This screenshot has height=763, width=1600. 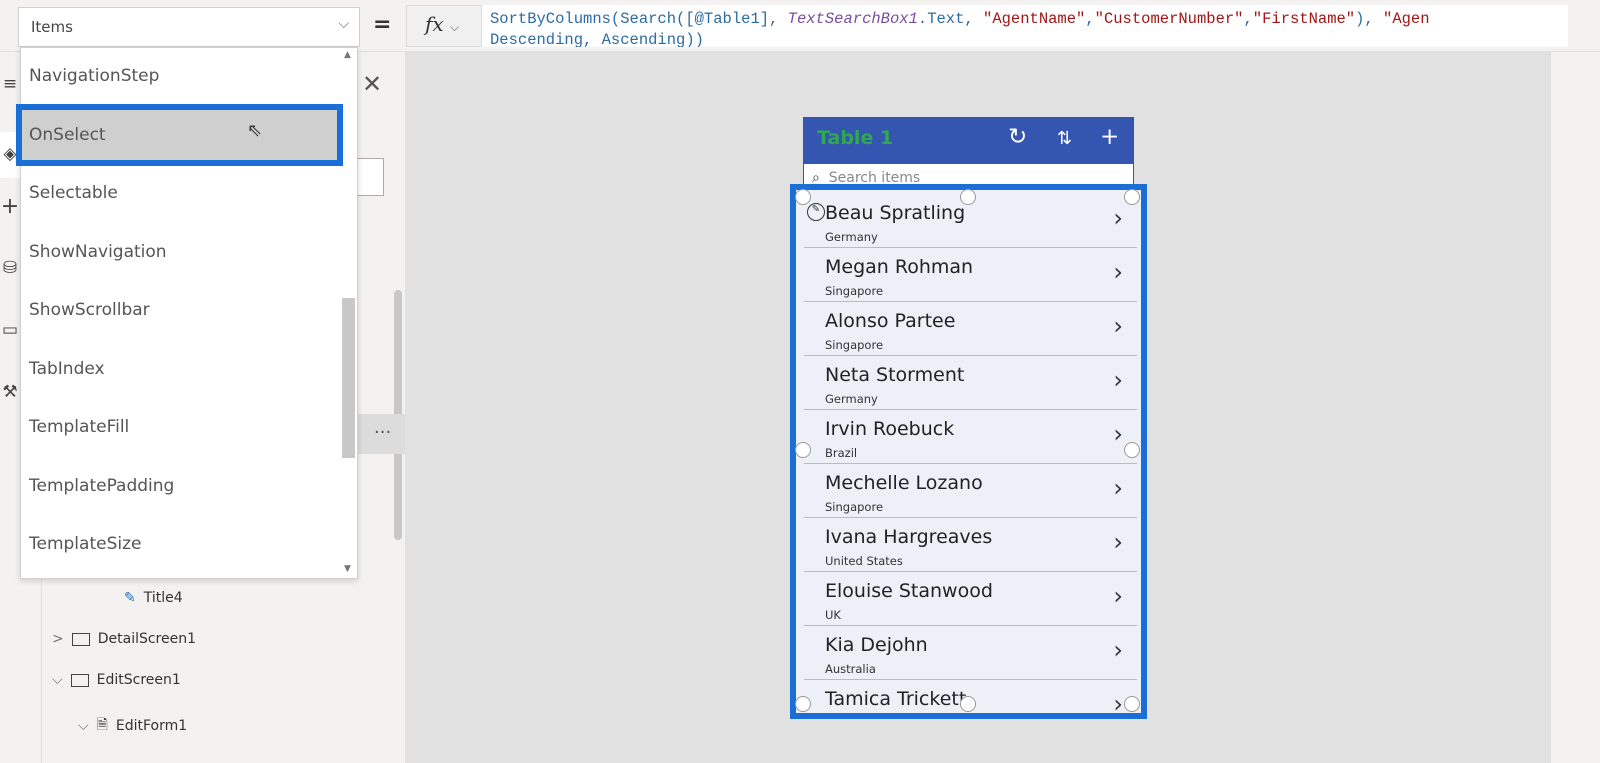 I want to click on equals-sign: =, so click(x=382, y=24).